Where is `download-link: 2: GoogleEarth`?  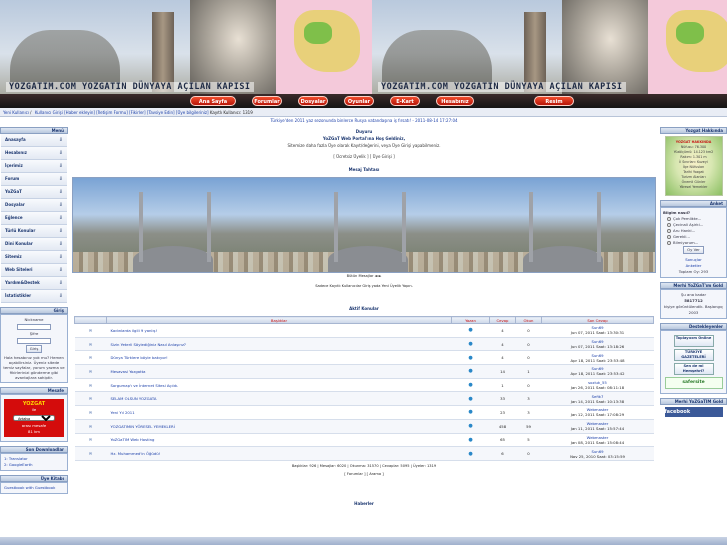 download-link: 2: GoogleEarth is located at coordinates (18, 464).